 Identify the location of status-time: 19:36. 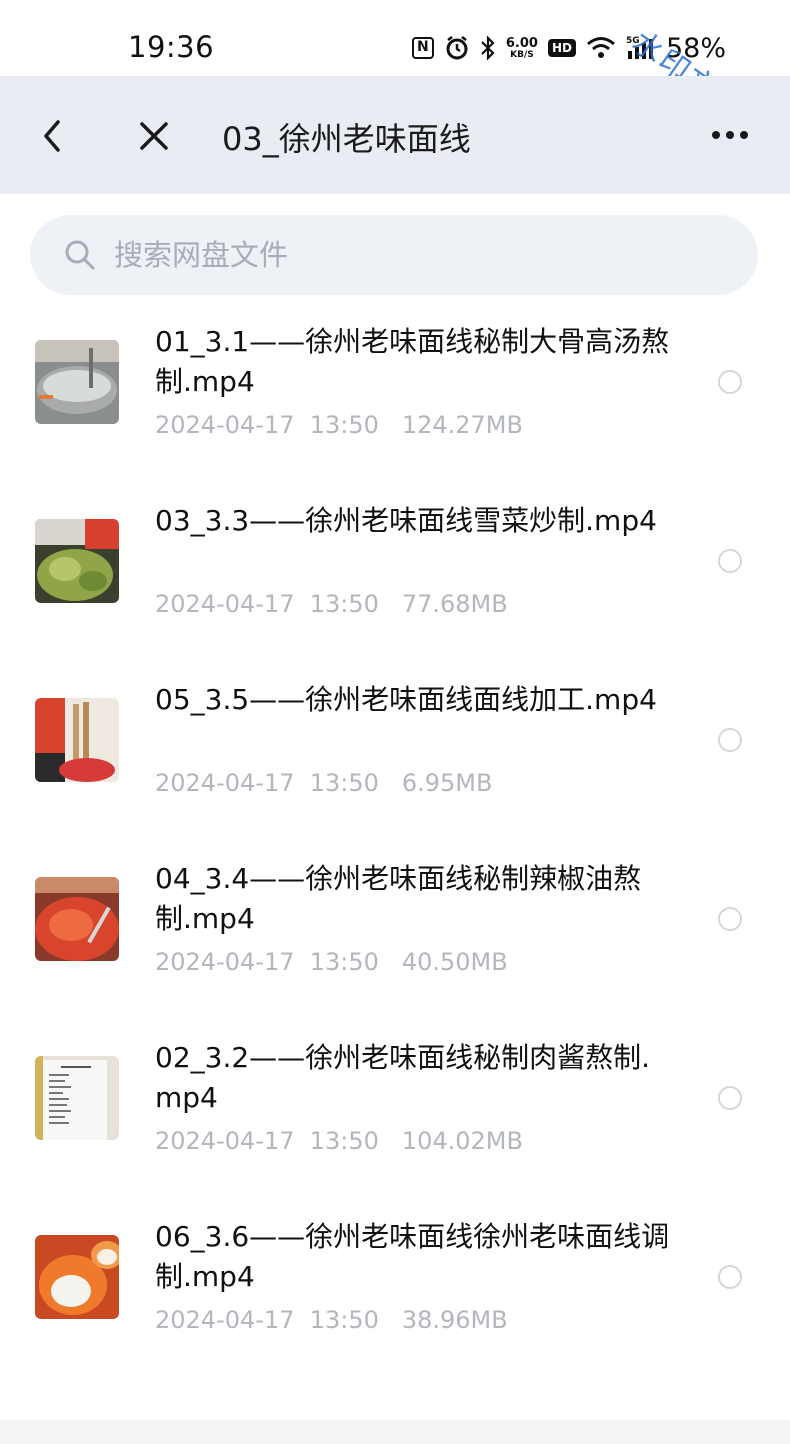
(171, 47).